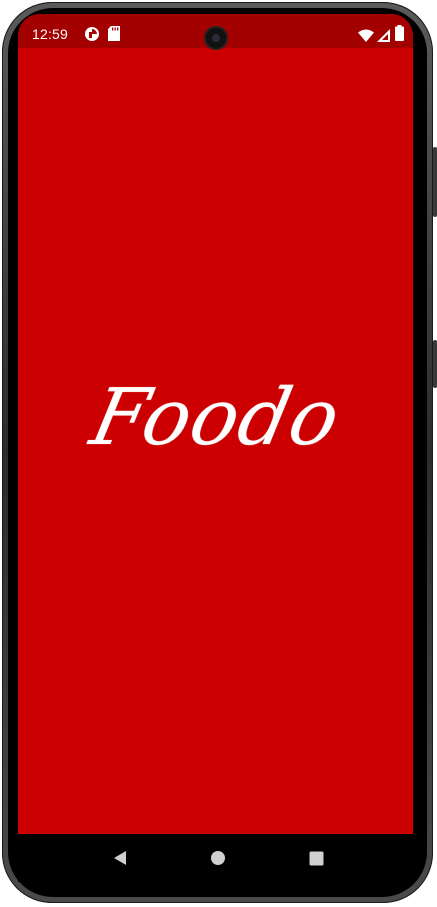 This screenshot has width=437, height=907. I want to click on home-button, so click(218, 858).